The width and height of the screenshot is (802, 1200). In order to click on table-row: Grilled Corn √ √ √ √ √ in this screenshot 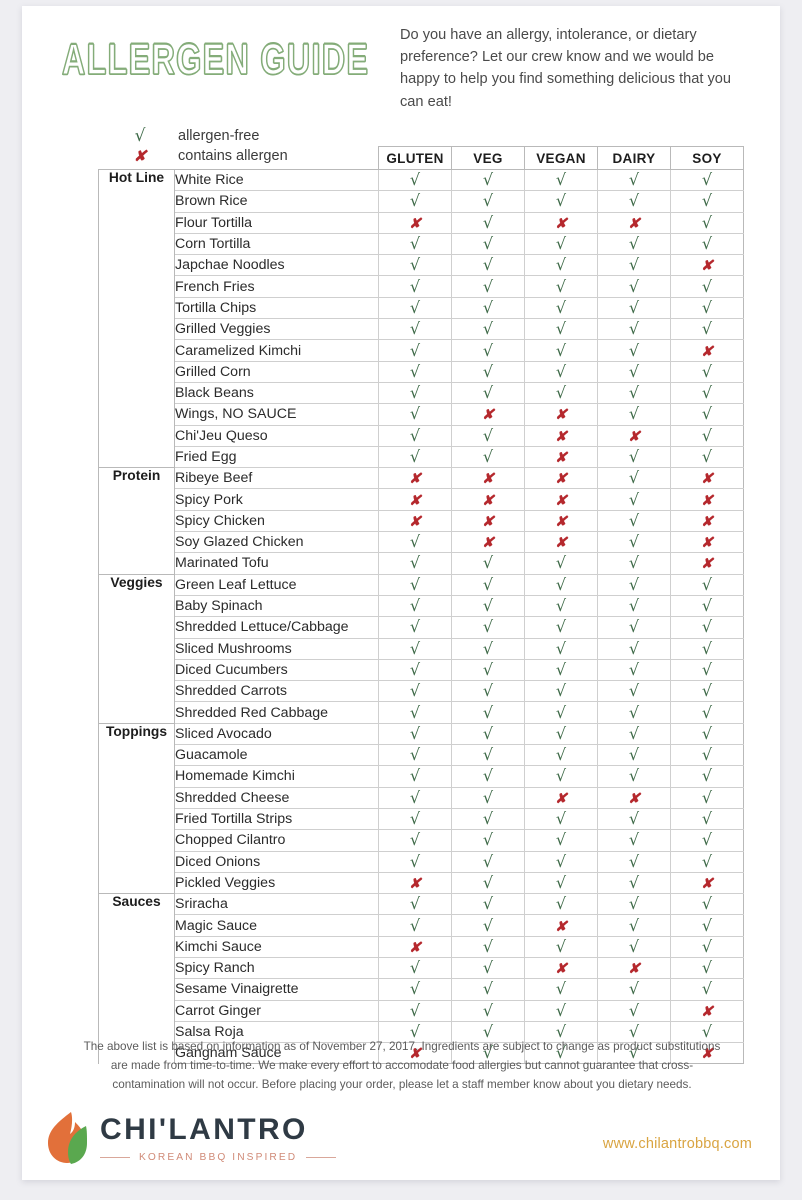, I will do `click(421, 371)`.